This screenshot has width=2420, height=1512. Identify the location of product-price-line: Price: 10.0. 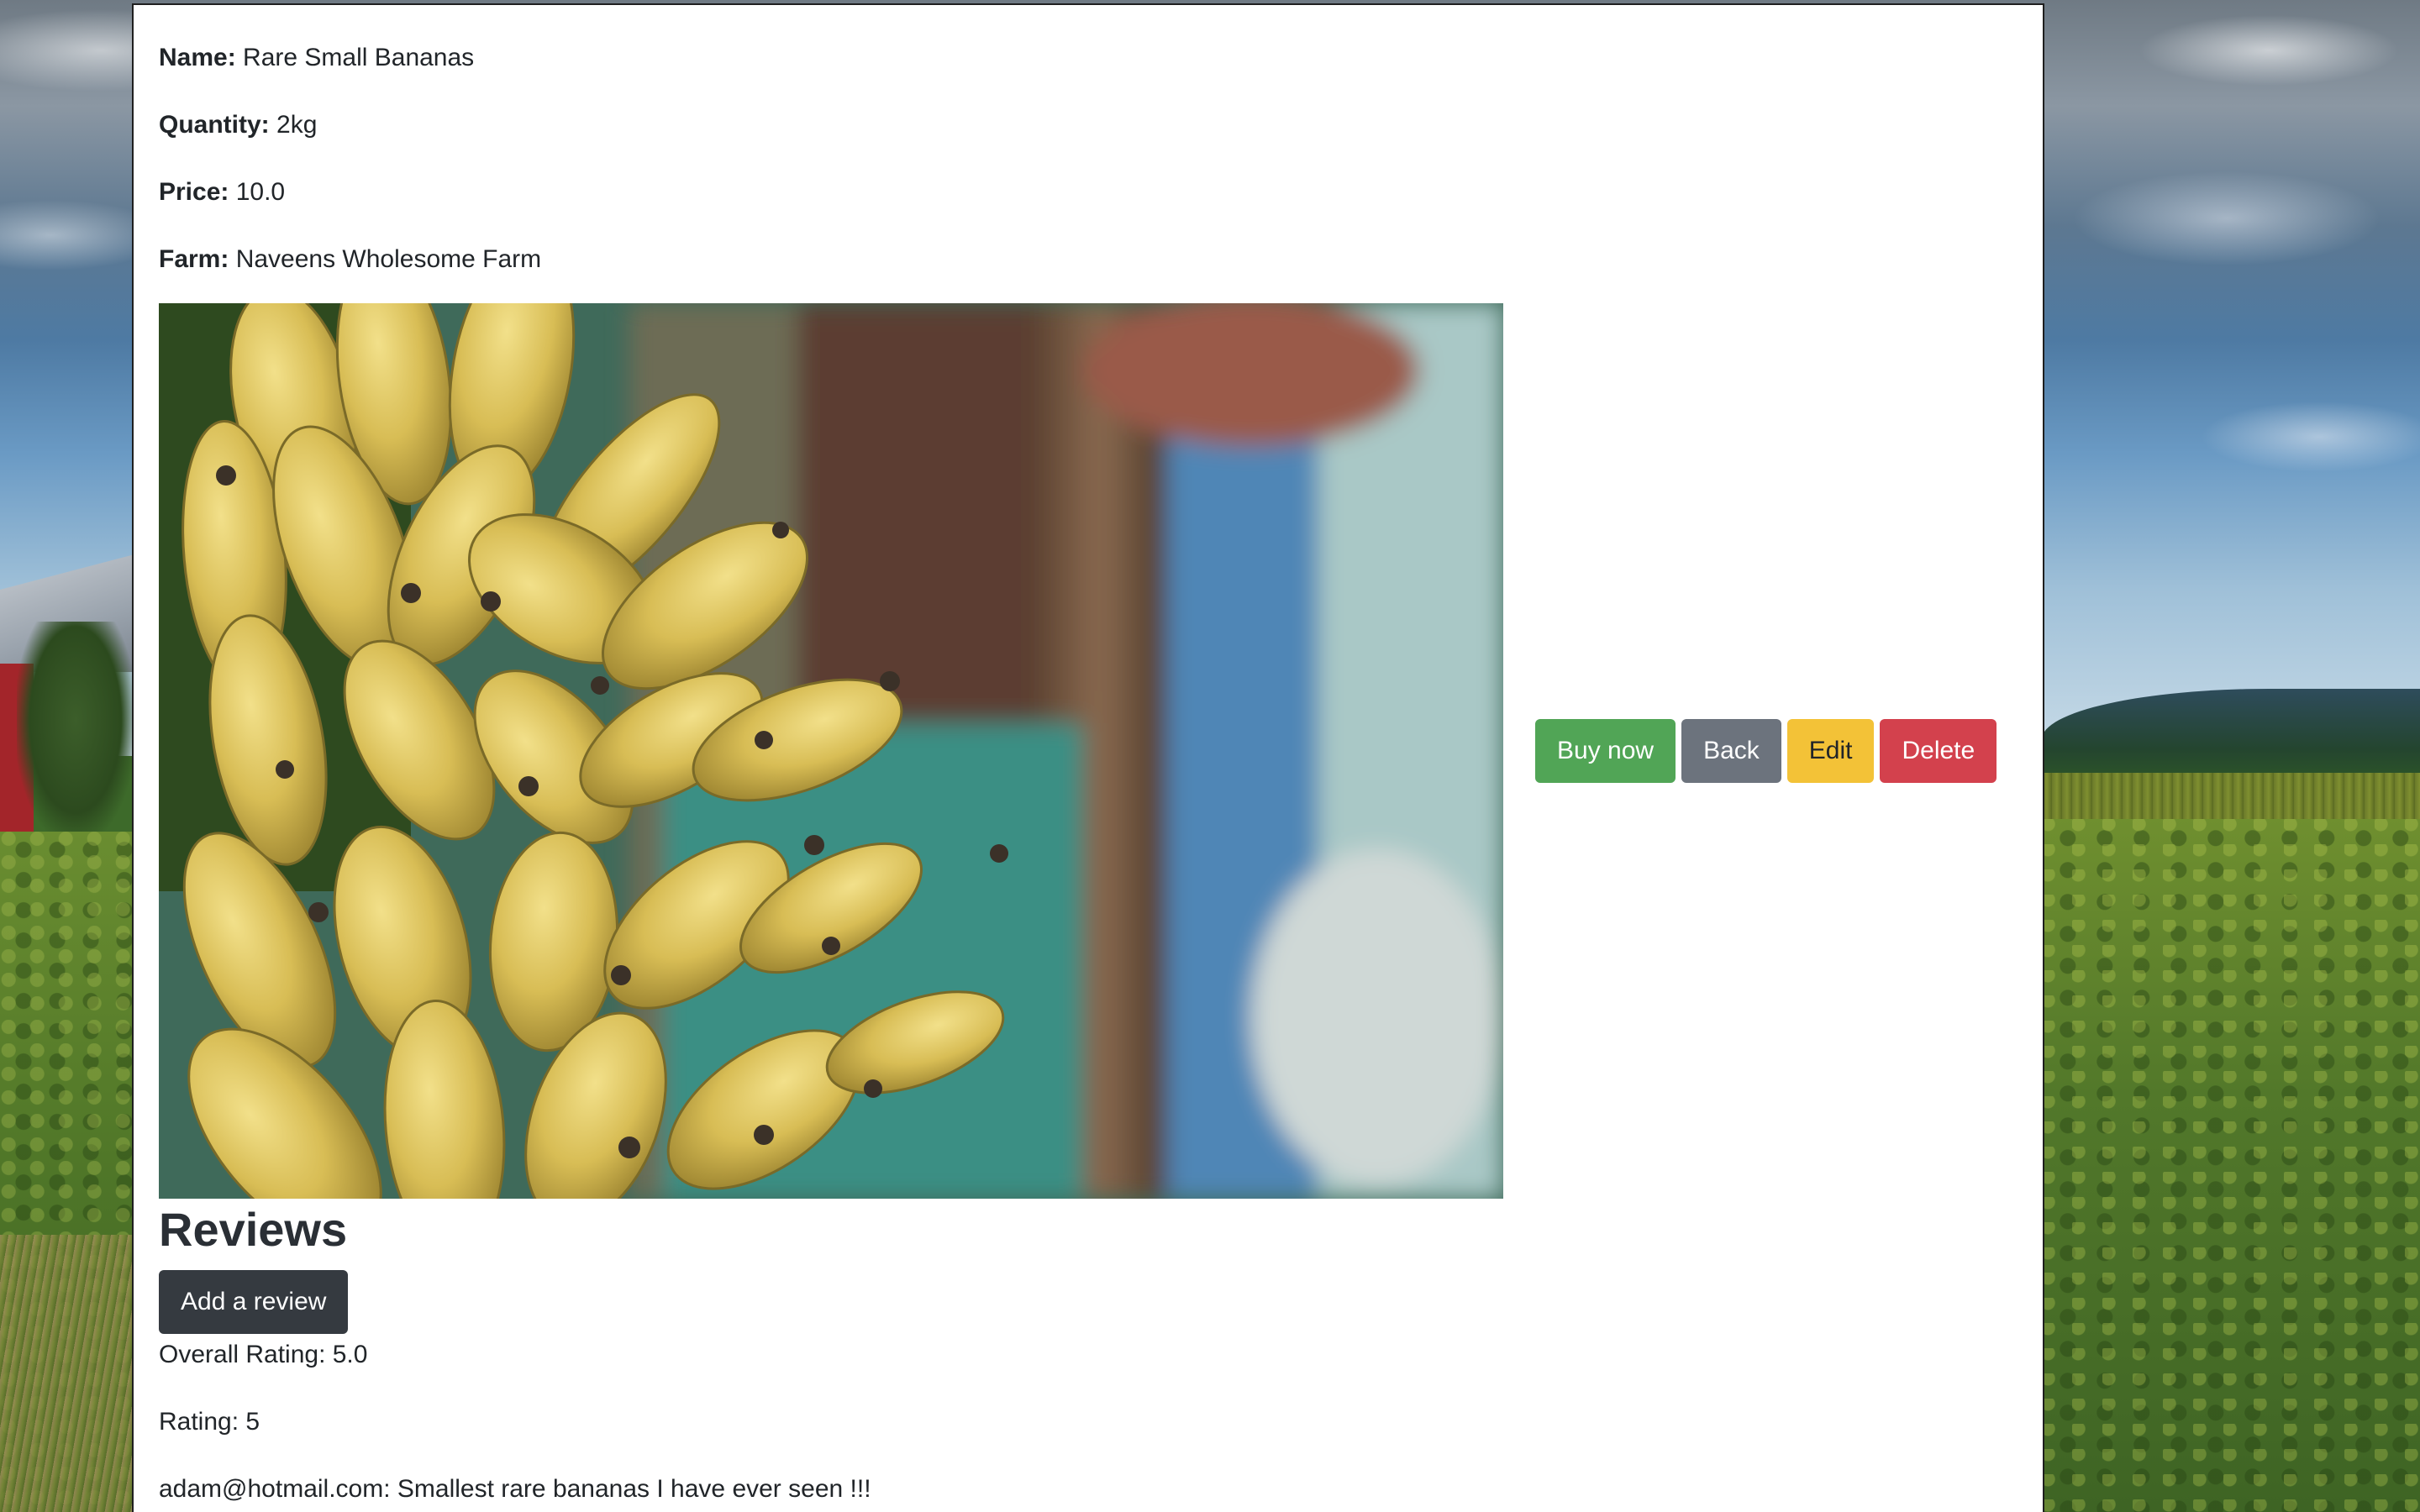
(222, 192).